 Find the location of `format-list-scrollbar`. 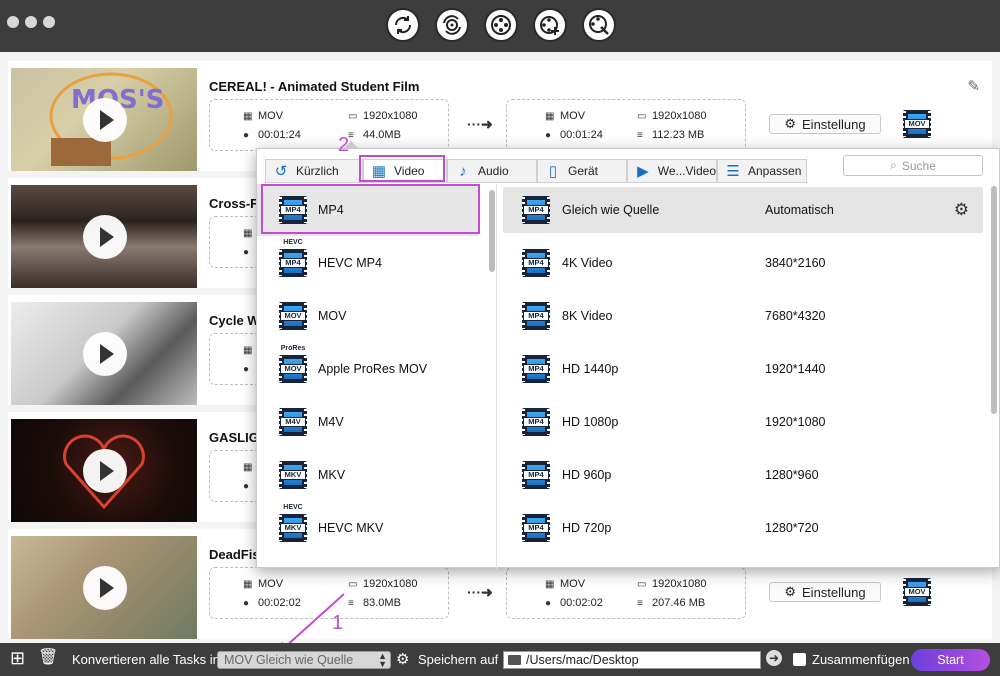

format-list-scrollbar is located at coordinates (492, 231).